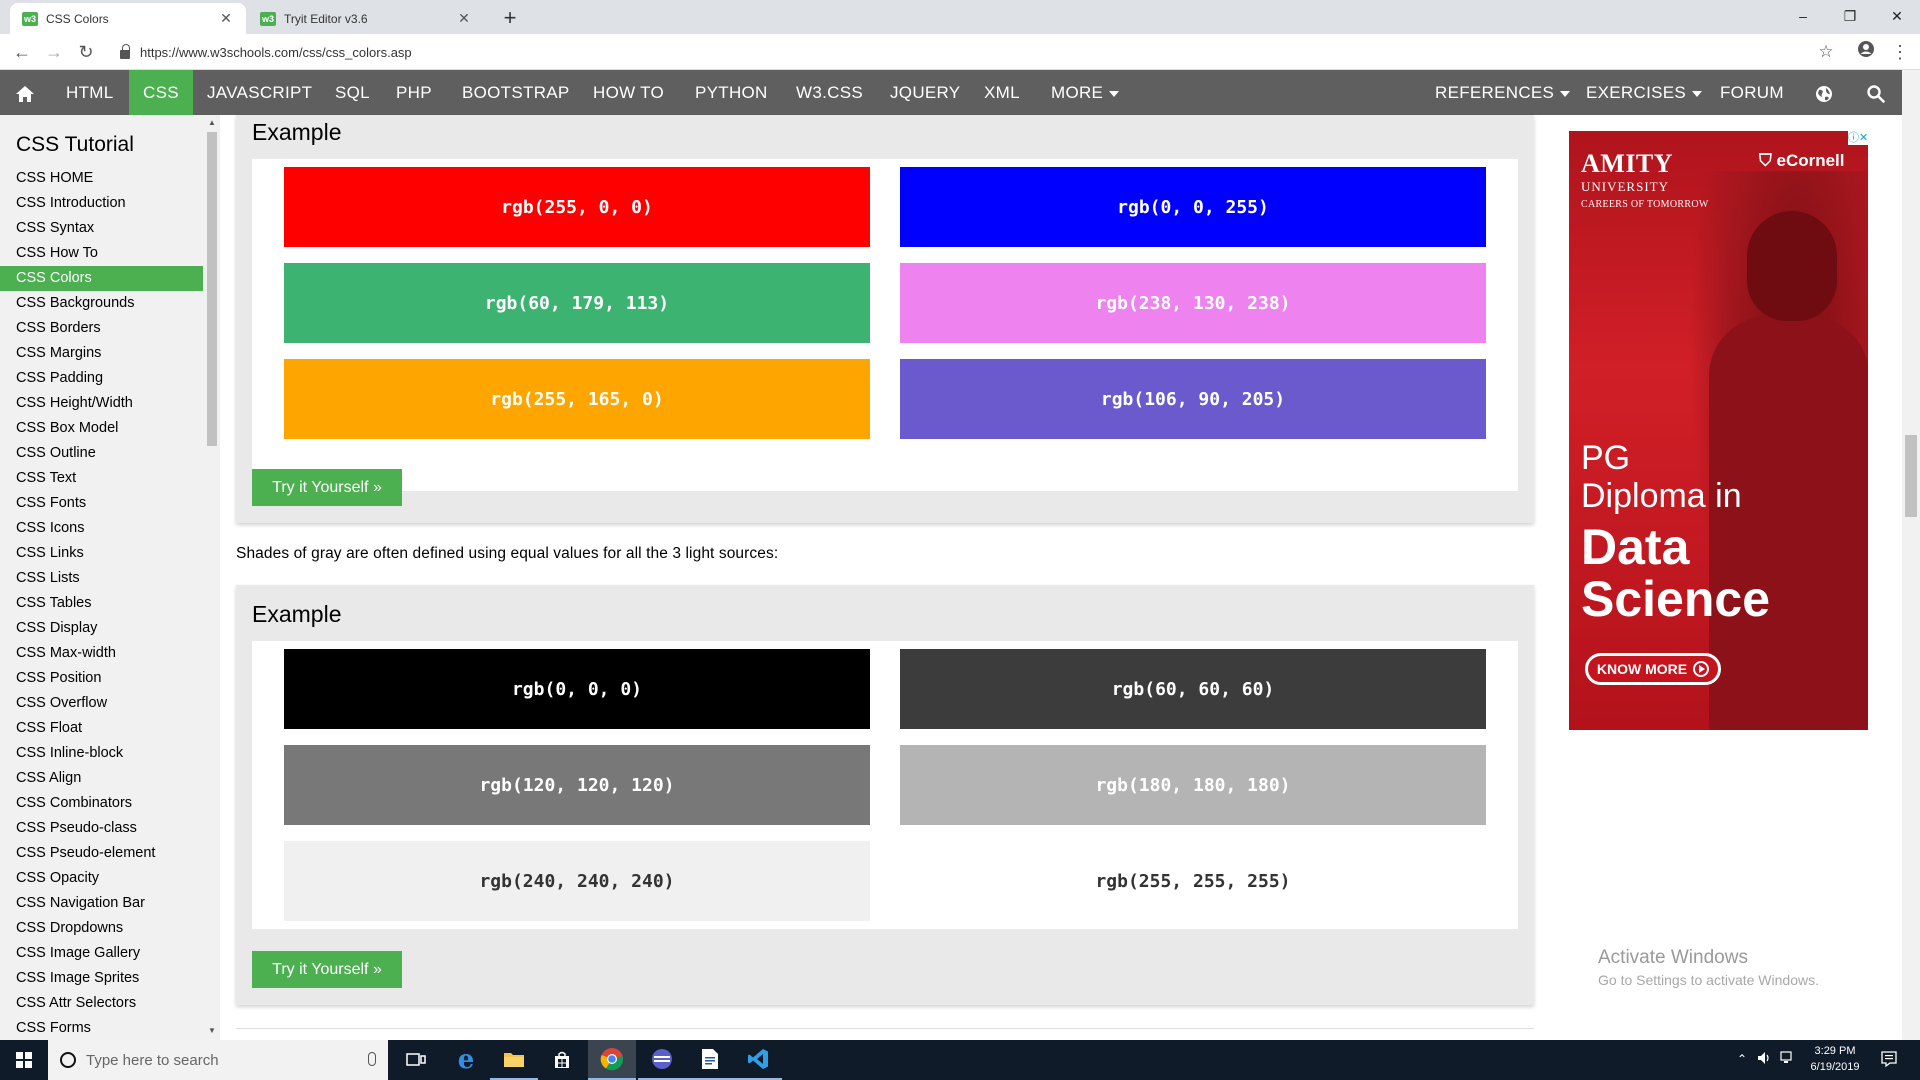 The height and width of the screenshot is (1080, 1920). I want to click on network-icon, so click(1788, 1060).